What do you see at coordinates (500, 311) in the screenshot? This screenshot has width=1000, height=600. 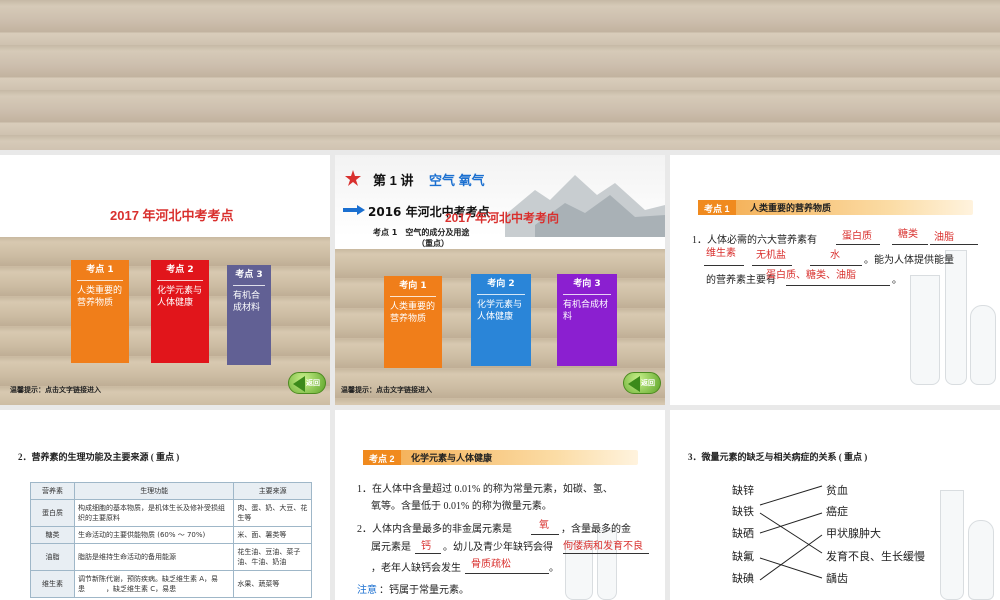 I see `direction-box-body: 化学元素与人体健康` at bounding box center [500, 311].